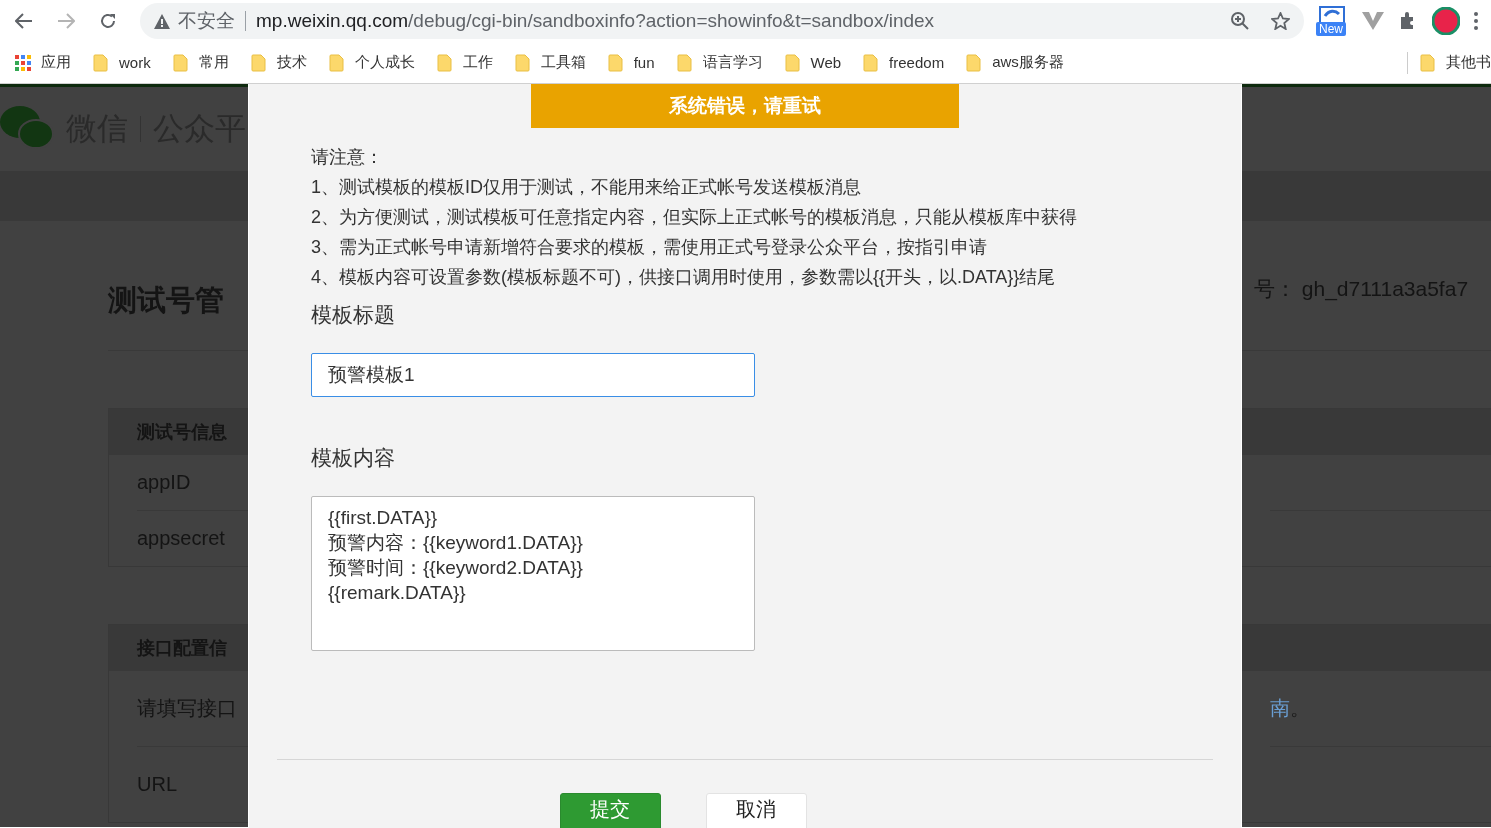 The height and width of the screenshot is (828, 1491). What do you see at coordinates (756, 810) in the screenshot?
I see `cancel-button: 取消` at bounding box center [756, 810].